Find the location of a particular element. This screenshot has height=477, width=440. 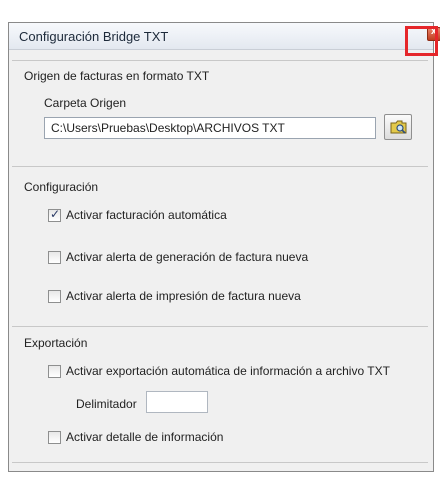

browse-folder-button is located at coordinates (398, 127).